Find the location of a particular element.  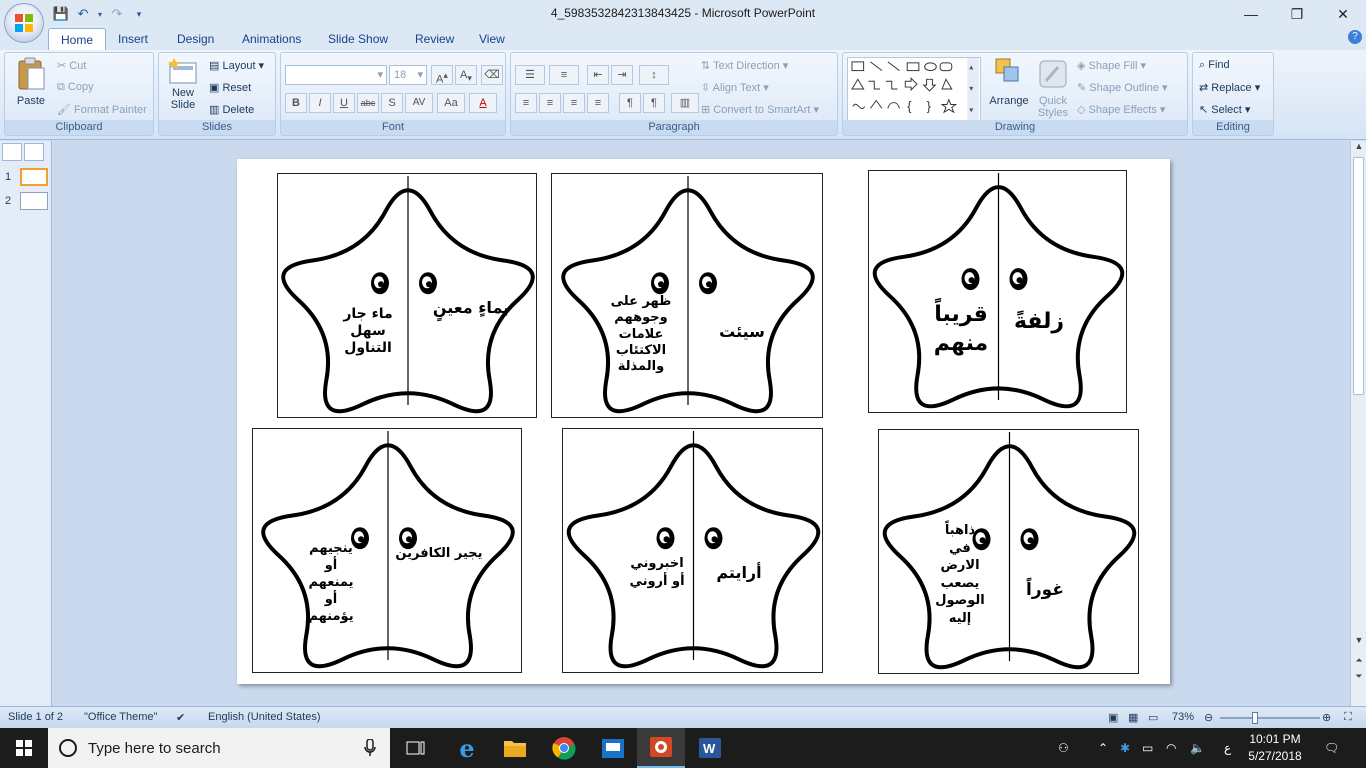

quick-styles-button: Quick Styles is located at coordinates (1053, 88).